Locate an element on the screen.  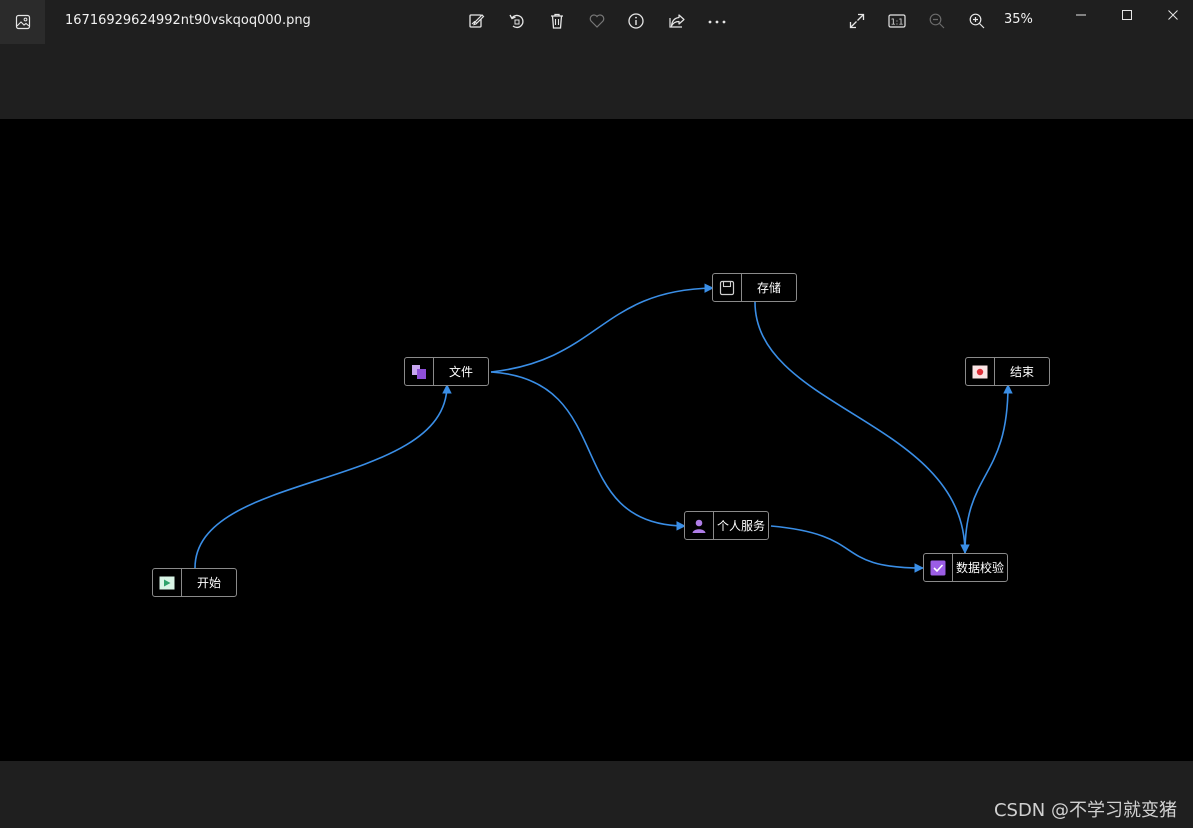
delete-button is located at coordinates (557, 21).